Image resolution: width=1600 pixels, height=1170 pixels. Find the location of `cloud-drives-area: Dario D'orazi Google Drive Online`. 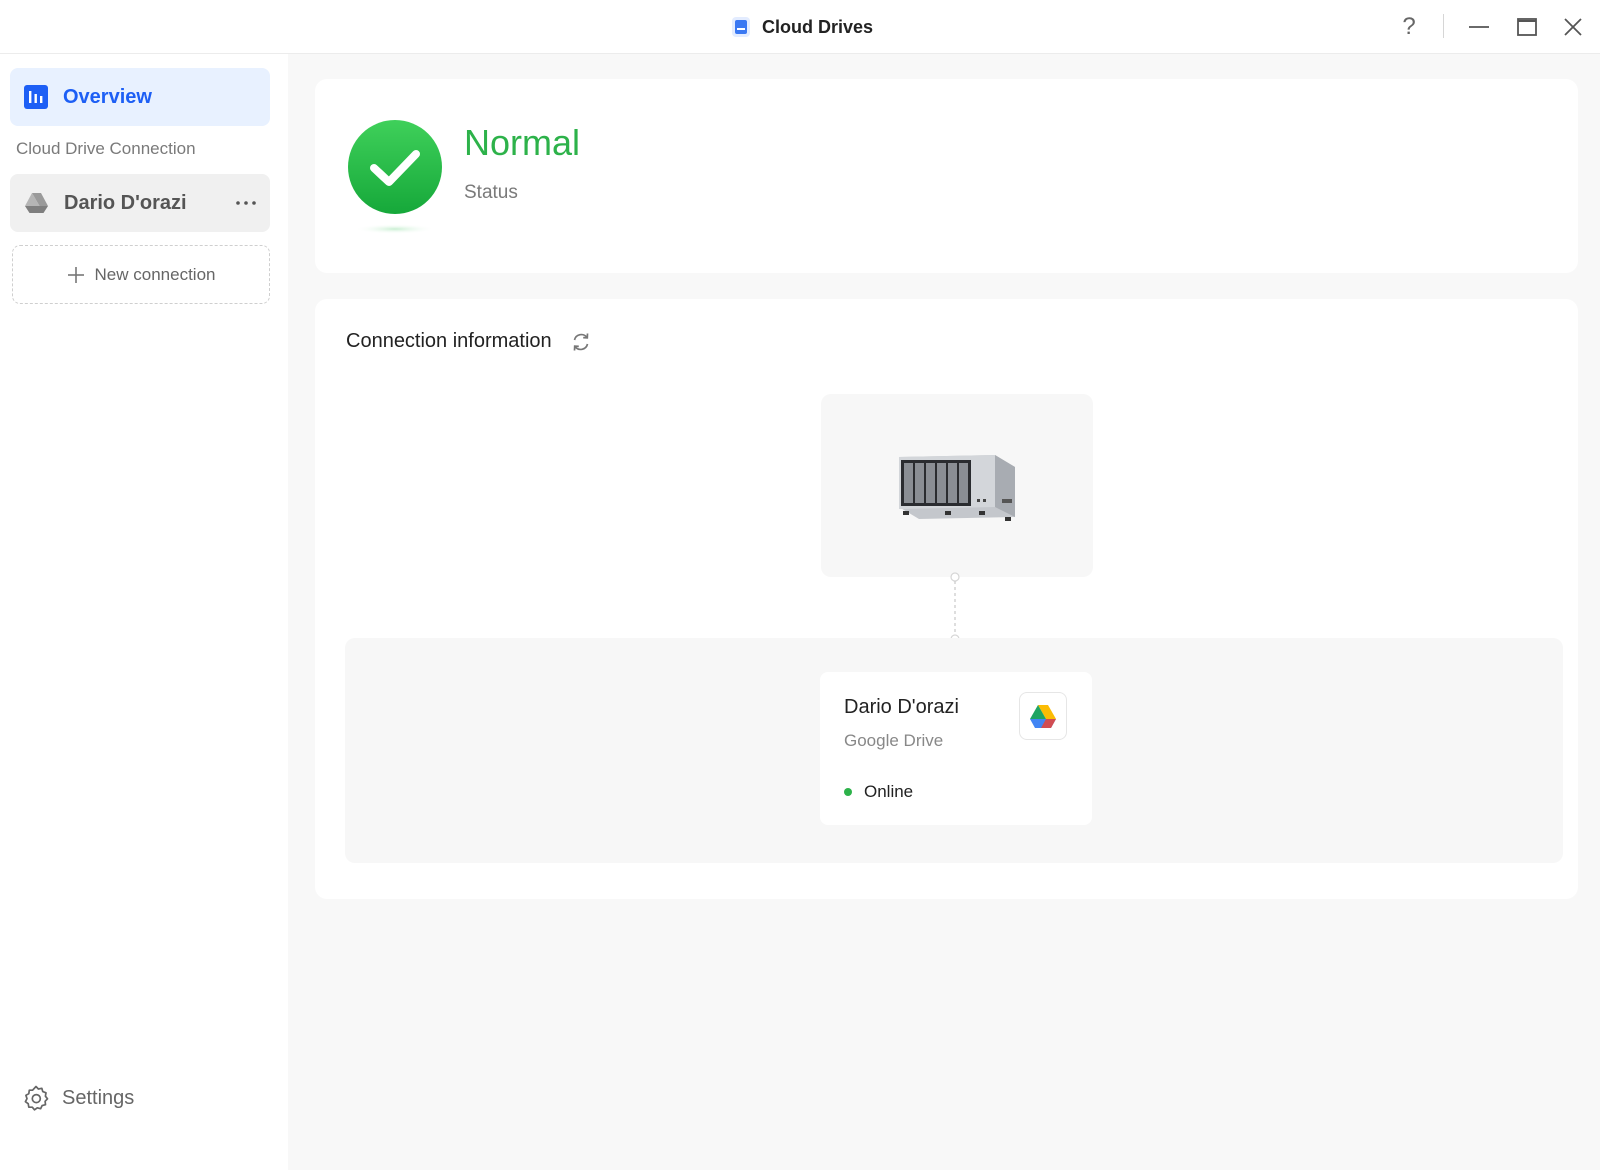

cloud-drives-area: Dario D'orazi Google Drive Online is located at coordinates (954, 750).